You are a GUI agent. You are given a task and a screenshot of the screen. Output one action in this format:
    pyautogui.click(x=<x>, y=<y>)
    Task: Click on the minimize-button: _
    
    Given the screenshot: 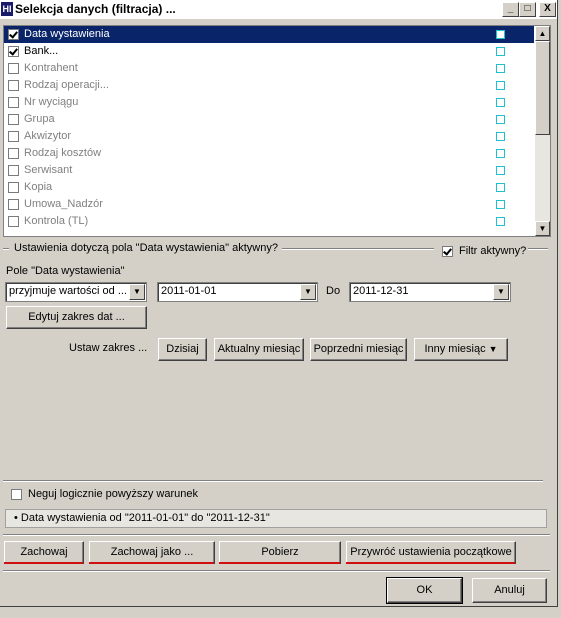 What is the action you would take?
    pyautogui.click(x=510, y=9)
    